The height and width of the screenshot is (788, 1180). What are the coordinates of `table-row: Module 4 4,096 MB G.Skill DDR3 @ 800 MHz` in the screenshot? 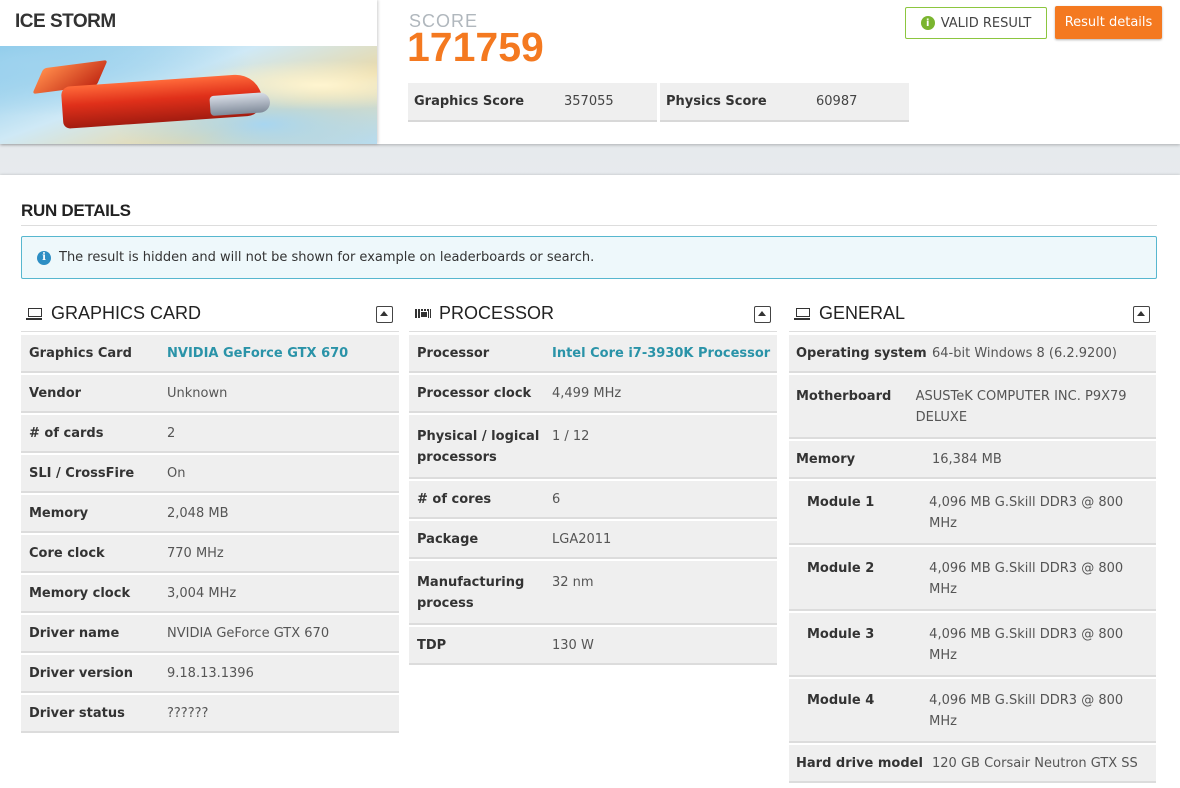 It's located at (972, 711).